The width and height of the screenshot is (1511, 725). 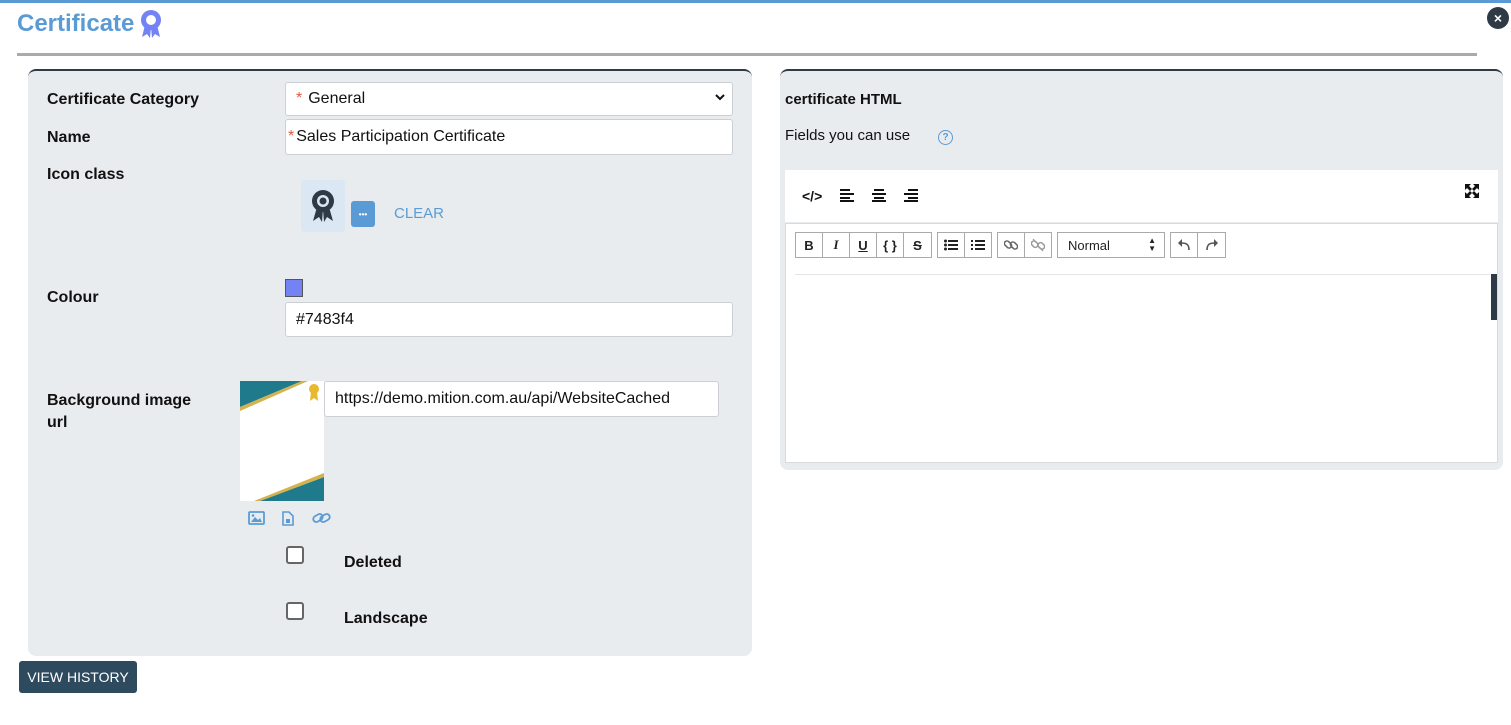 I want to click on colour-value: #7483f4, so click(x=325, y=319).